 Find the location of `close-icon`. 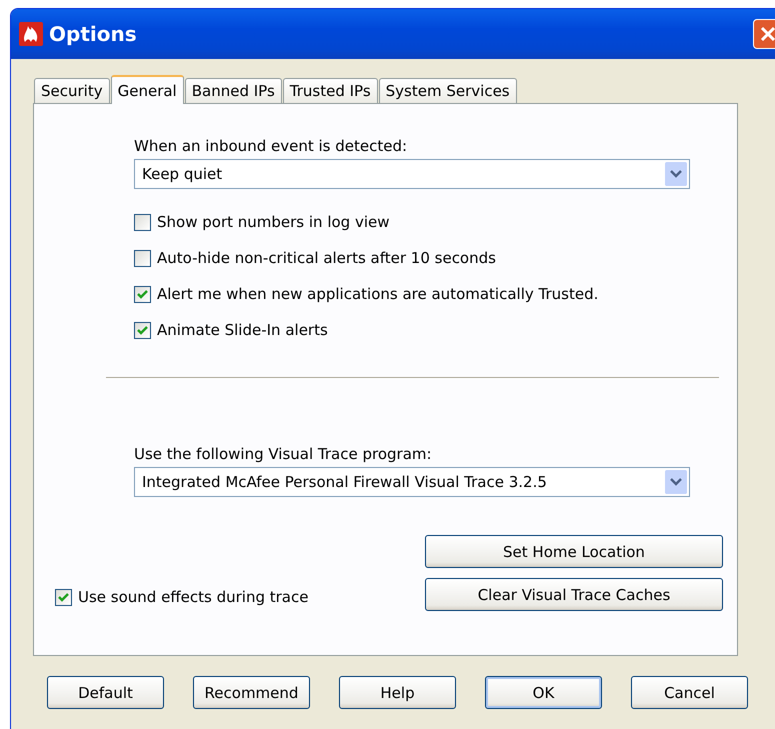

close-icon is located at coordinates (767, 34).